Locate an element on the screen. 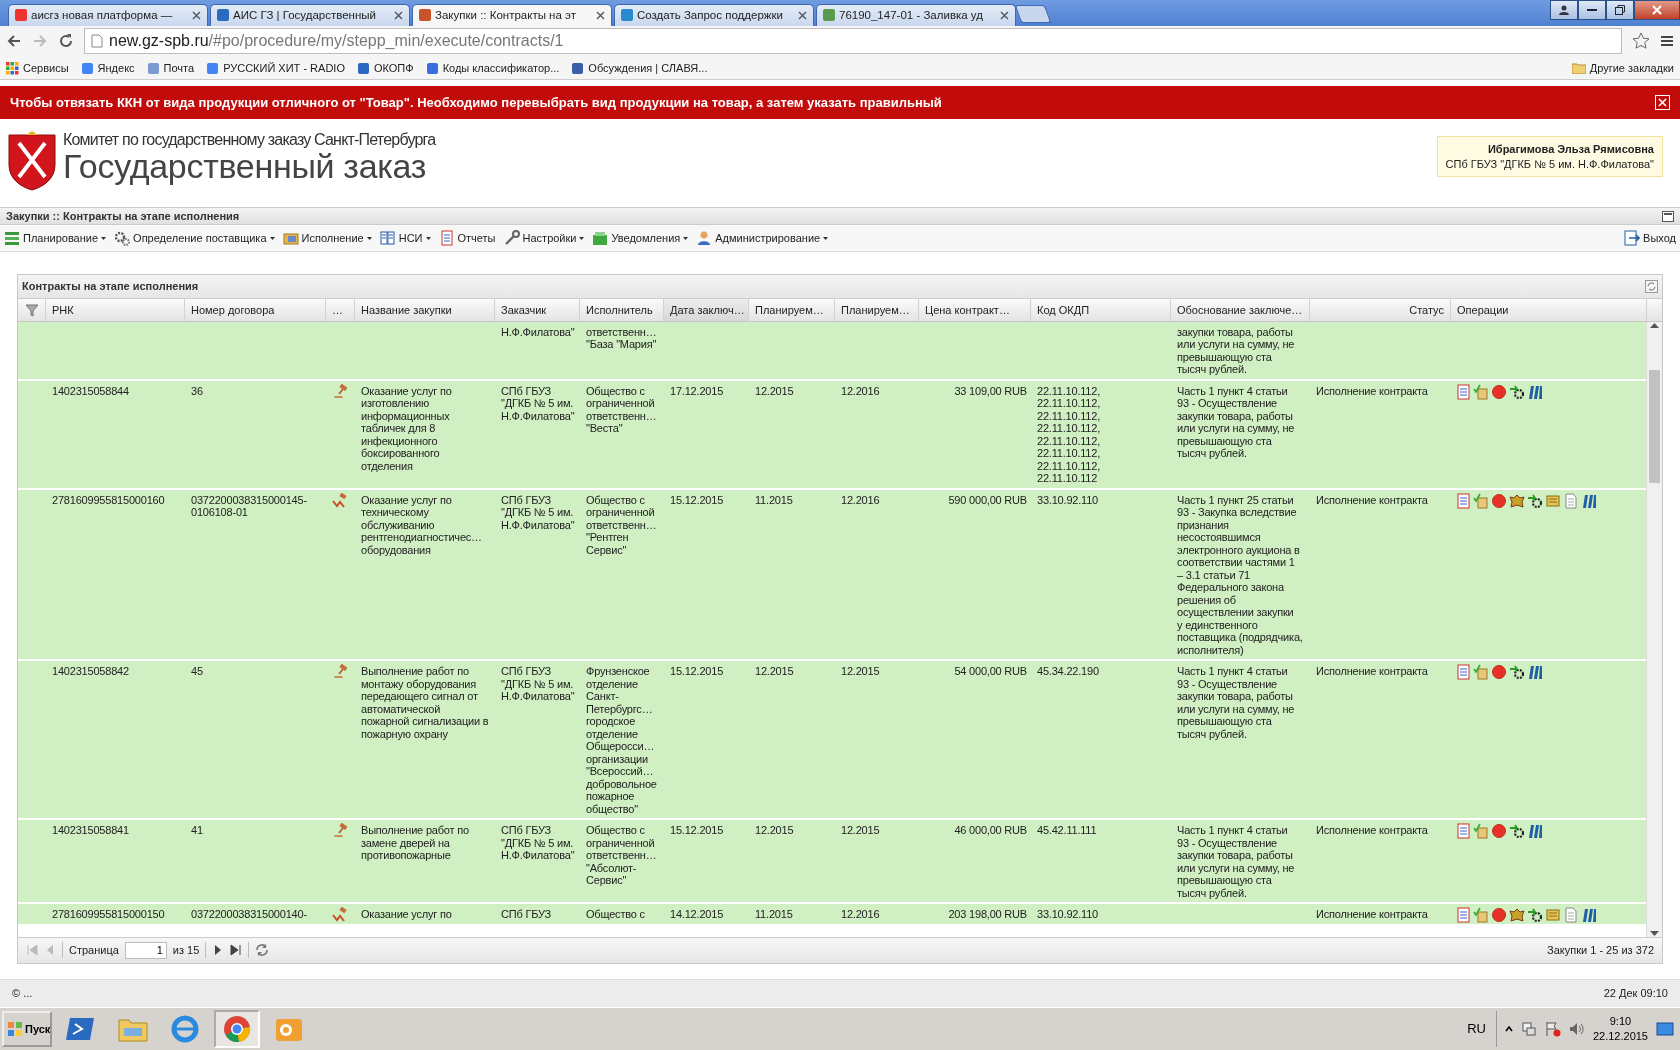  table-row: 2781609955815000150 0372200038315000140- Оказание услуг по СПб ГБУЗ Общество с 14.12.2015 11.2015 12.2016 203 198,00 RUB 33.10.92.110 Исполнение контракта is located at coordinates (832, 915).